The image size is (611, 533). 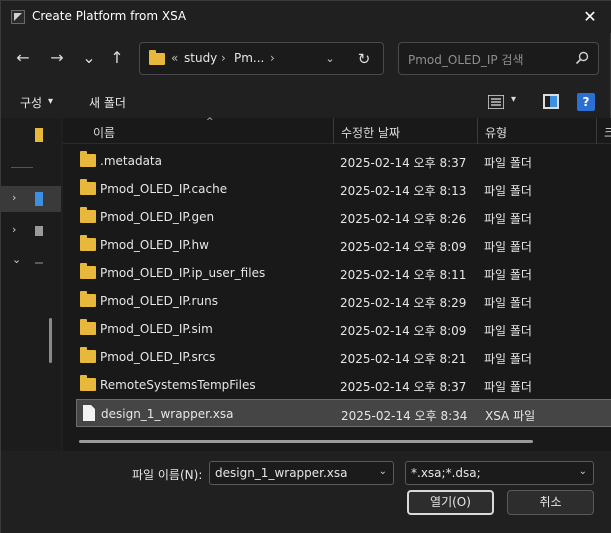 What do you see at coordinates (450, 502) in the screenshot?
I see `open-button: 열기(O)` at bounding box center [450, 502].